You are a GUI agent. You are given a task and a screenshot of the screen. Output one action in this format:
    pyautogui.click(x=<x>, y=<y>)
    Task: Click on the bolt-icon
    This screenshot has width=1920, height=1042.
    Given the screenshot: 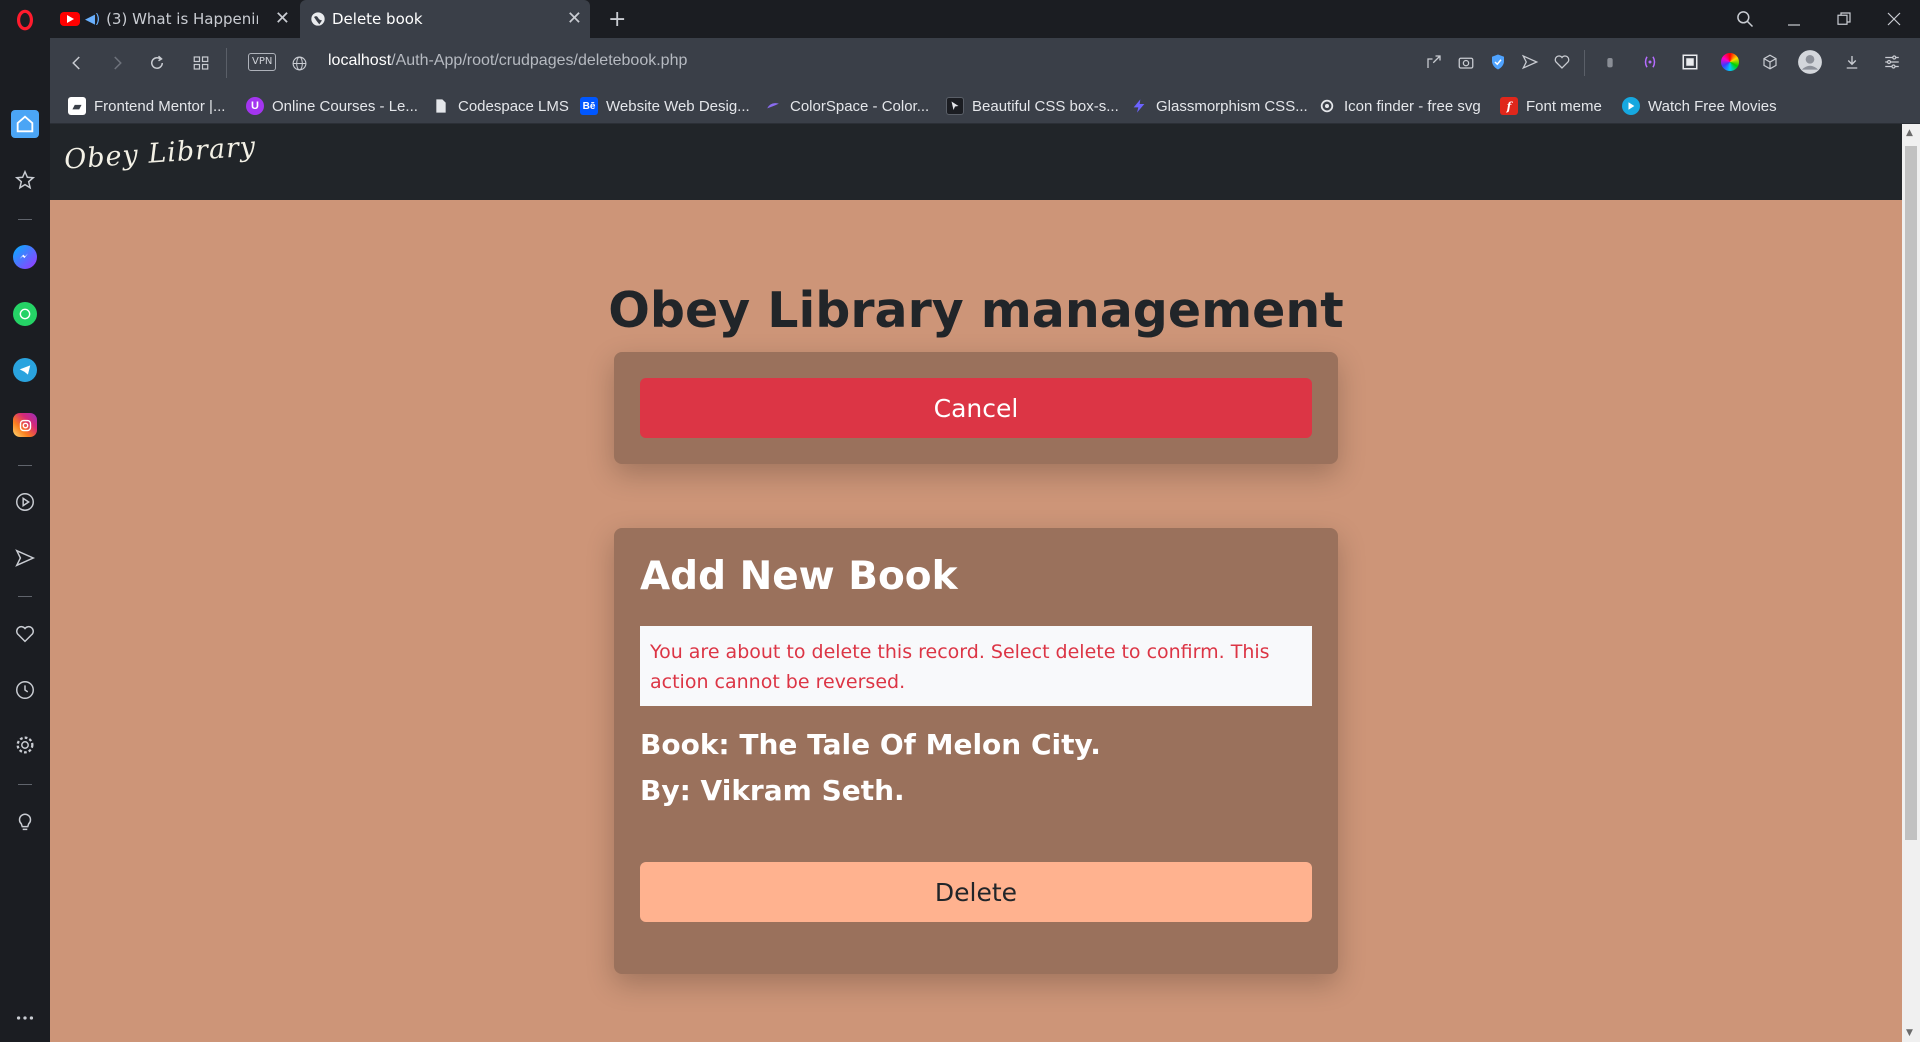 What is the action you would take?
    pyautogui.click(x=1139, y=106)
    